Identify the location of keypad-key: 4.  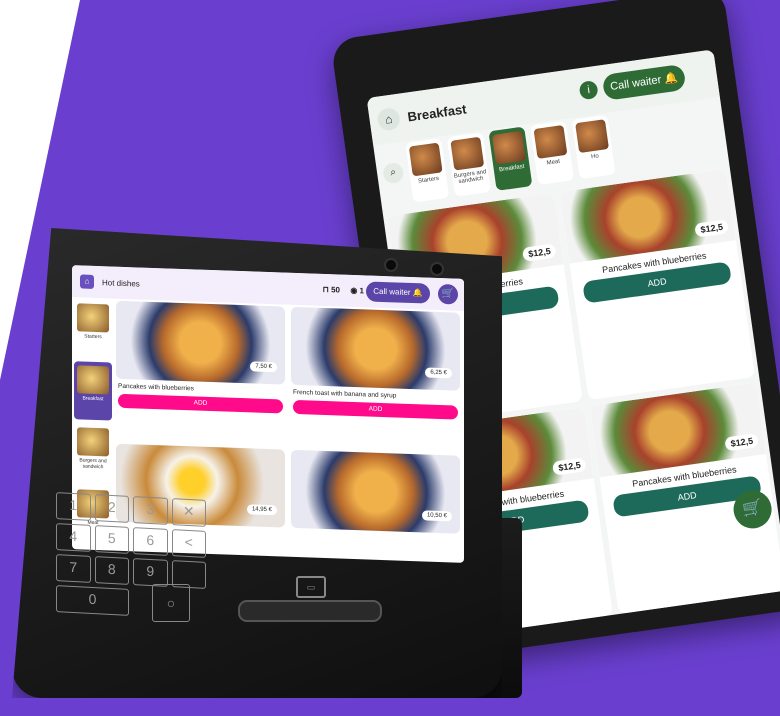
(73, 537).